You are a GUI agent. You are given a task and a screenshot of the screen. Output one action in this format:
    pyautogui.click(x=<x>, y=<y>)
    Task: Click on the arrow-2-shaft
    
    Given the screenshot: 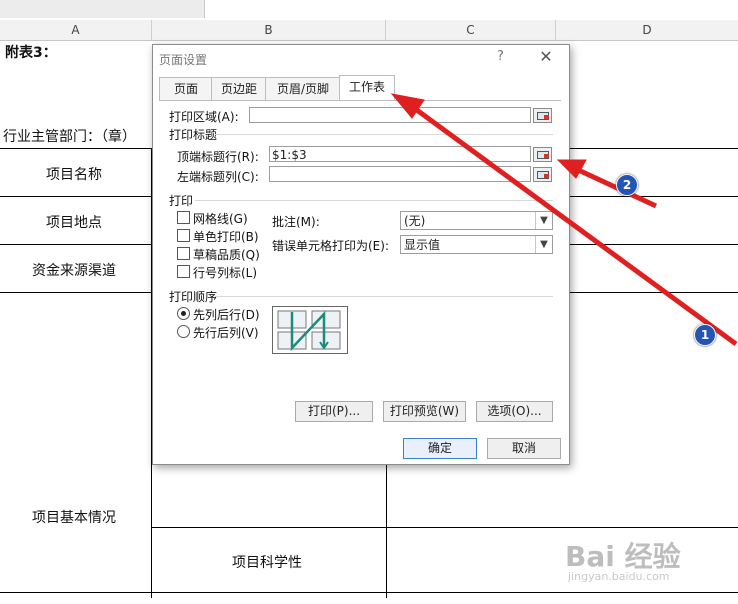 What is the action you would take?
    pyautogui.click(x=615, y=187)
    